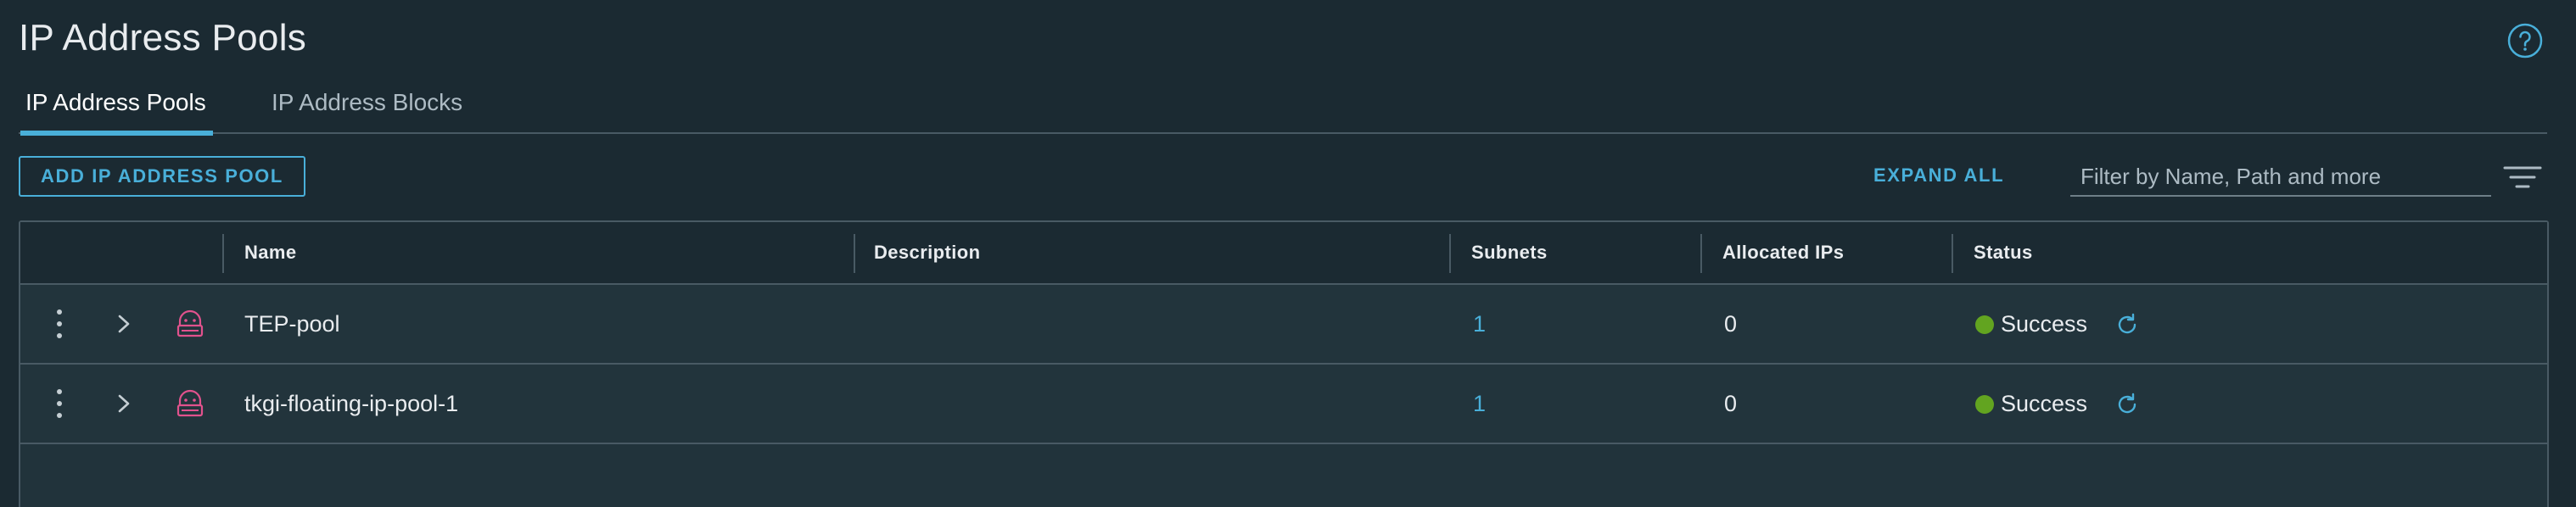  Describe the element at coordinates (270, 252) in the screenshot. I see `column-header-name: Name` at that location.